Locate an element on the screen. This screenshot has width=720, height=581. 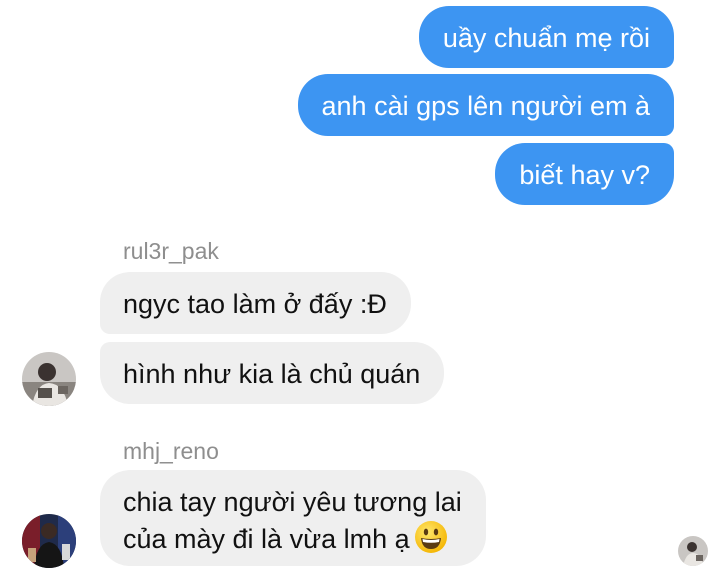
message-text: uầy chuẩn mẹ rồi is located at coordinates (546, 38).